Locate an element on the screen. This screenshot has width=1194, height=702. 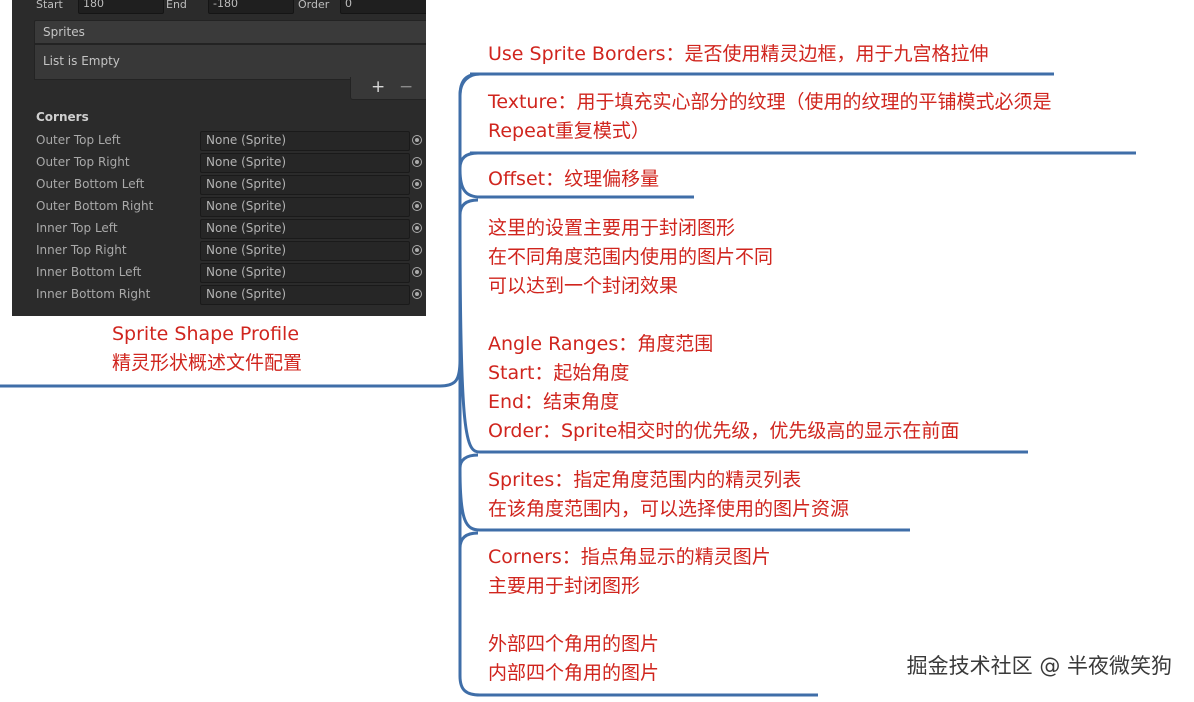
node-texture-line2: Repeat重复模式） is located at coordinates (569, 131).